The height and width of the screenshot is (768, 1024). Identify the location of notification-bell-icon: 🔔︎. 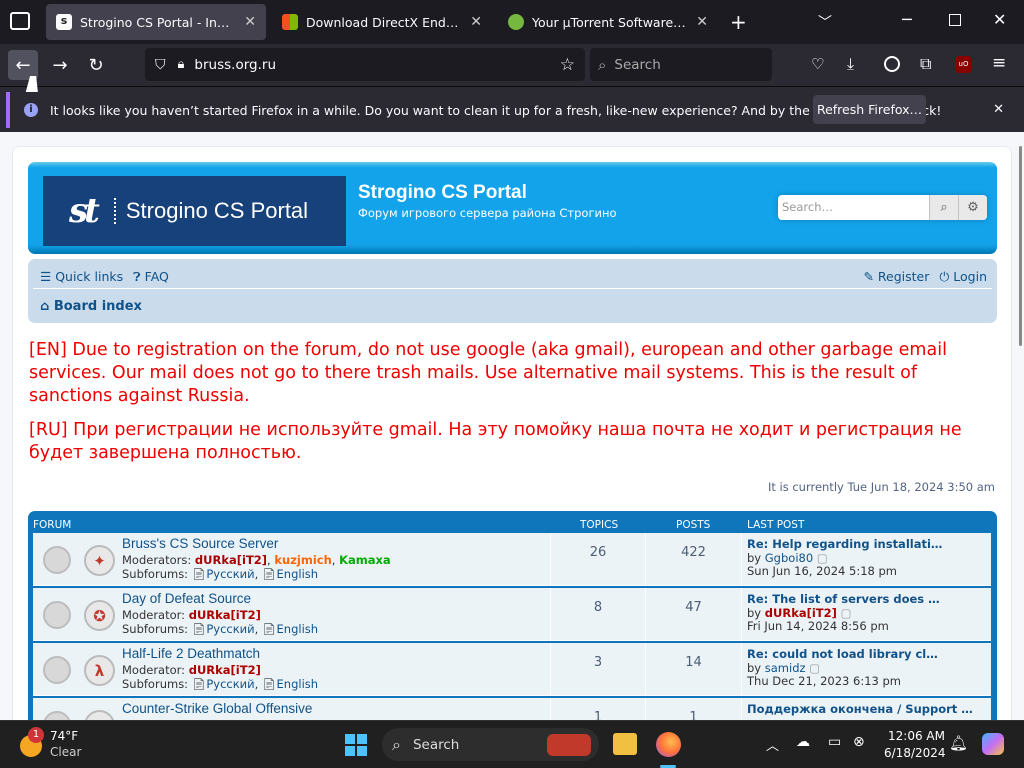
(958, 743).